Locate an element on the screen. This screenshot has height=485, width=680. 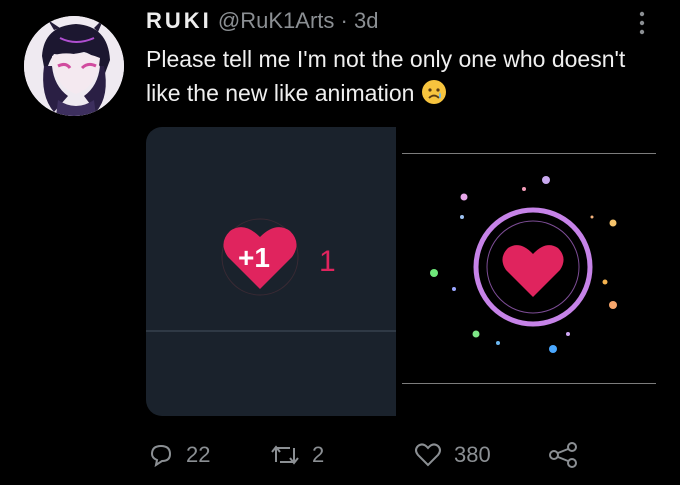
like-count-animated: 1 is located at coordinates (327, 261).